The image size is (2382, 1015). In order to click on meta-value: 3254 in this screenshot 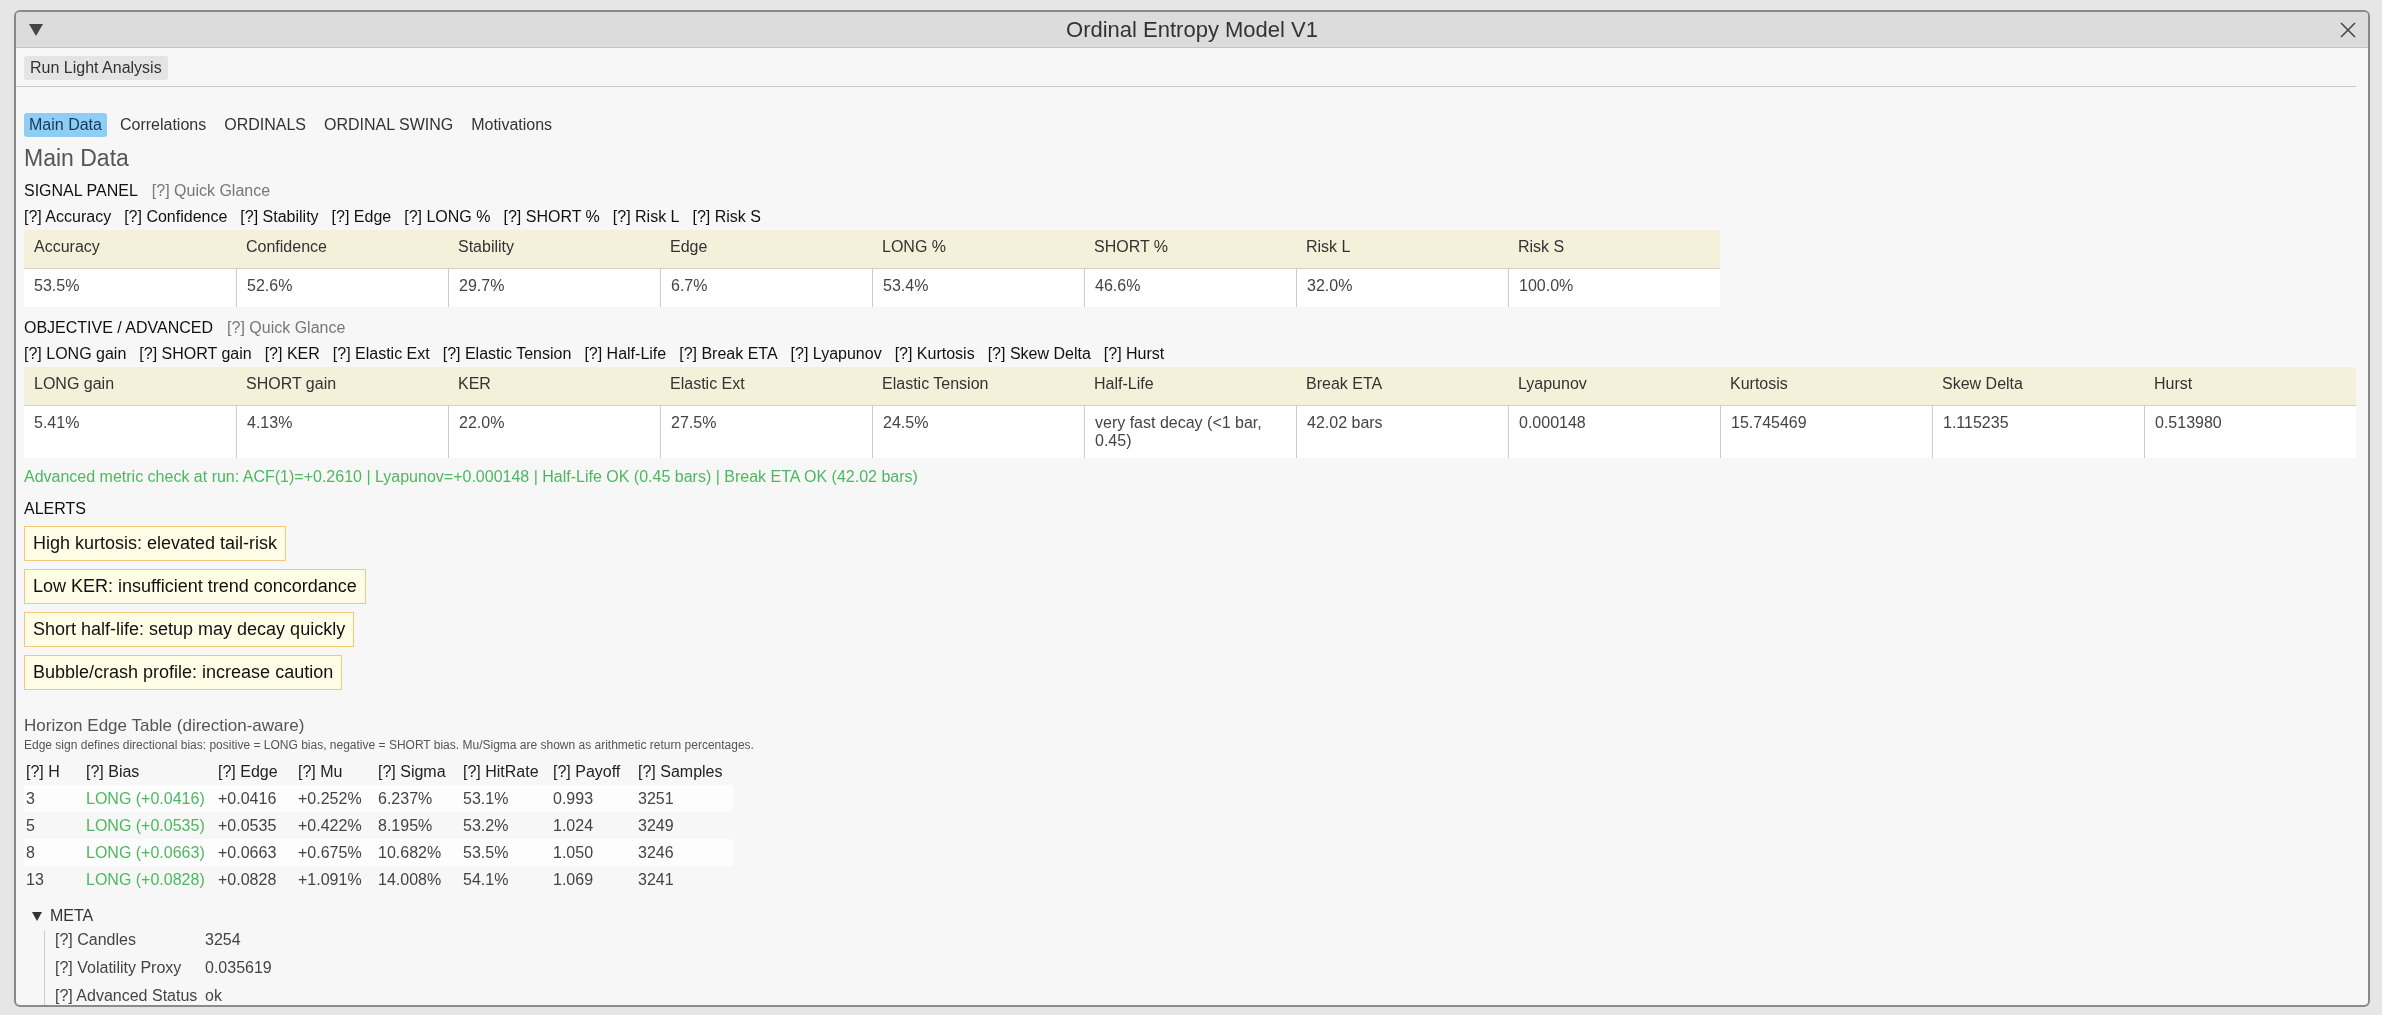, I will do `click(223, 940)`.